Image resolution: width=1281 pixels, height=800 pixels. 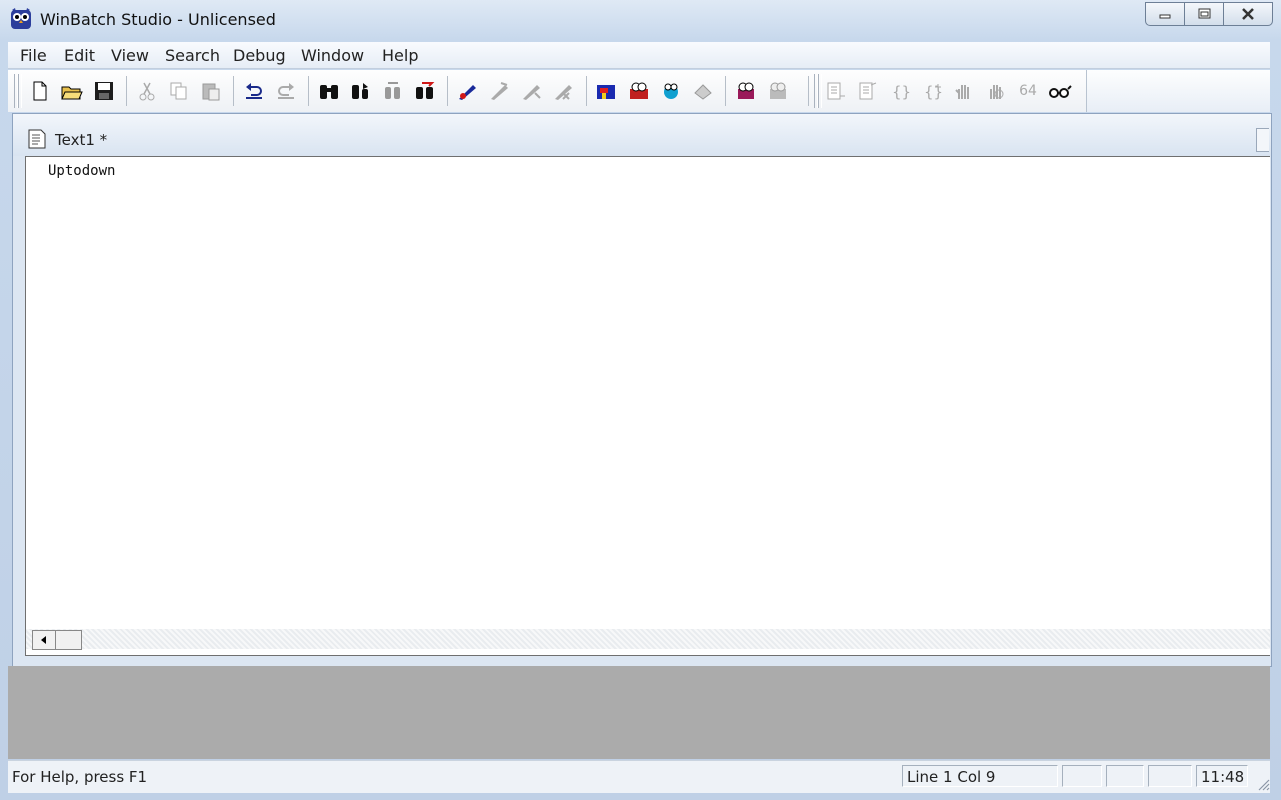 I want to click on find-next-button, so click(x=361, y=91).